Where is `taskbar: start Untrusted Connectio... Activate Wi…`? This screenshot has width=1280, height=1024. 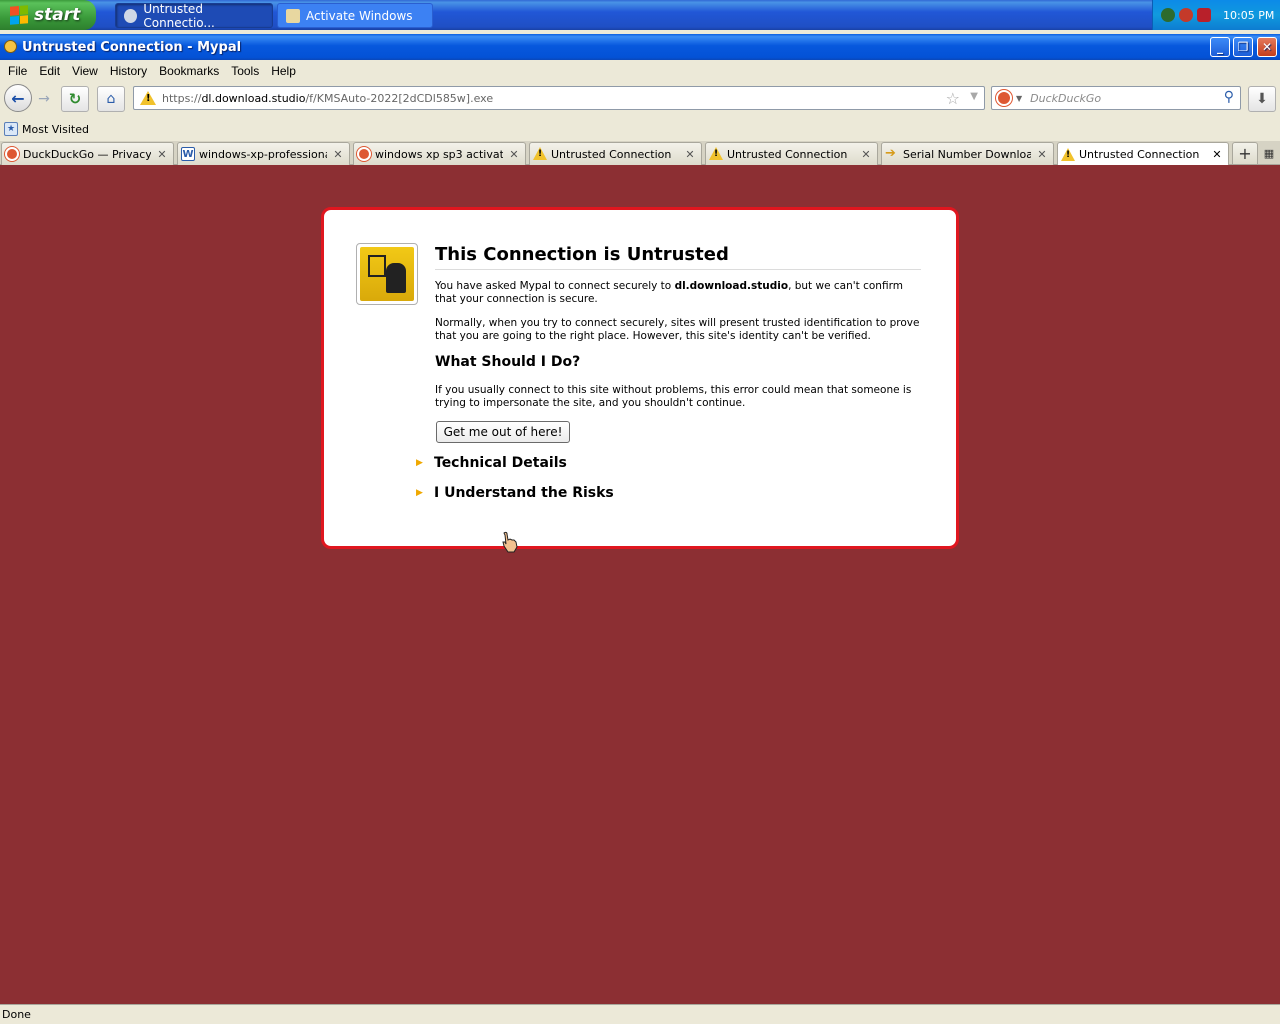 taskbar: start Untrusted Connectio... Activate Wi… is located at coordinates (640, 15).